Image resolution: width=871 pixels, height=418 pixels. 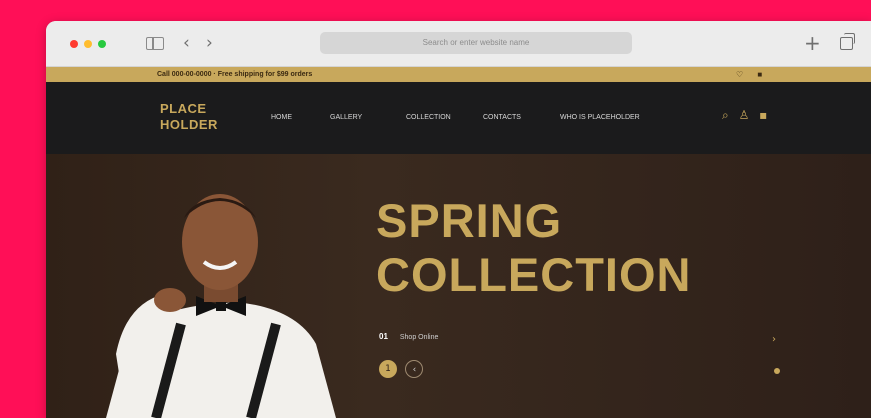 I want to click on user-icon: ■, so click(x=759, y=74).